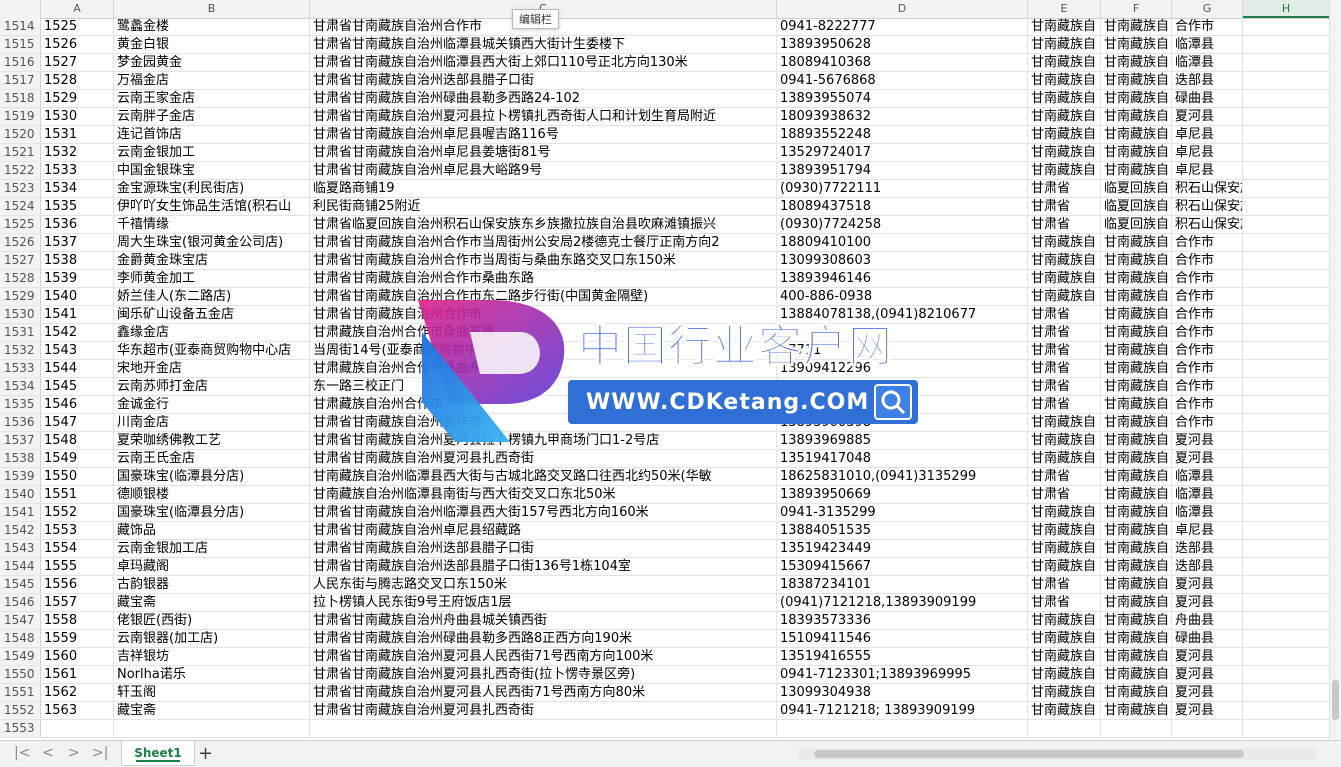 This screenshot has height=767, width=1341. I want to click on cell-b: 鑫缘金店, so click(212, 332).